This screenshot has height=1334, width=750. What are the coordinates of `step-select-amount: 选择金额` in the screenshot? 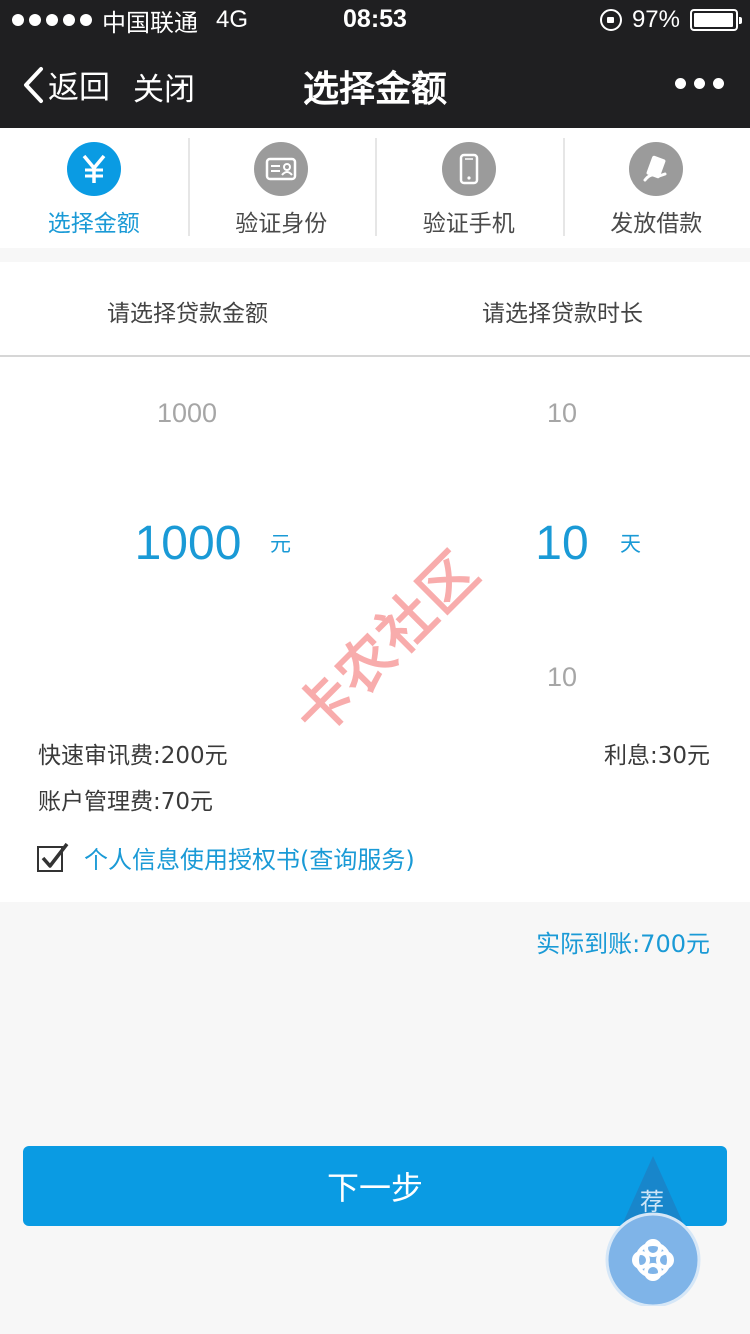 It's located at (94, 188).